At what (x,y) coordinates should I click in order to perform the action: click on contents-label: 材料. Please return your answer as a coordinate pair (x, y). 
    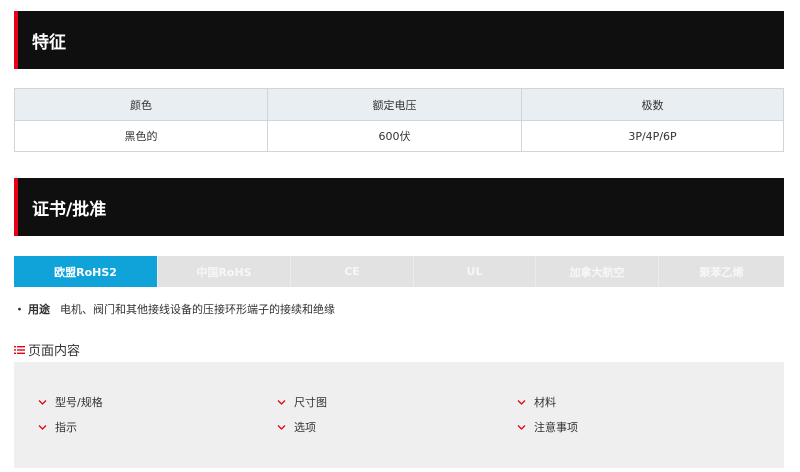
    Looking at the image, I should click on (545, 402).